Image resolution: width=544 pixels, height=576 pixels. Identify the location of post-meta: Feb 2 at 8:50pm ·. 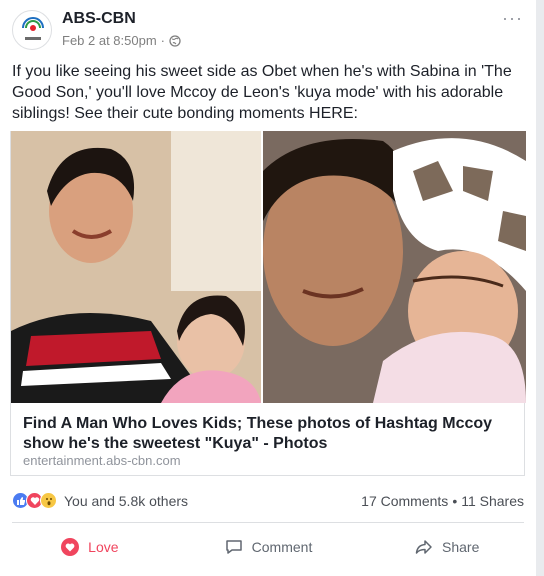
(121, 40).